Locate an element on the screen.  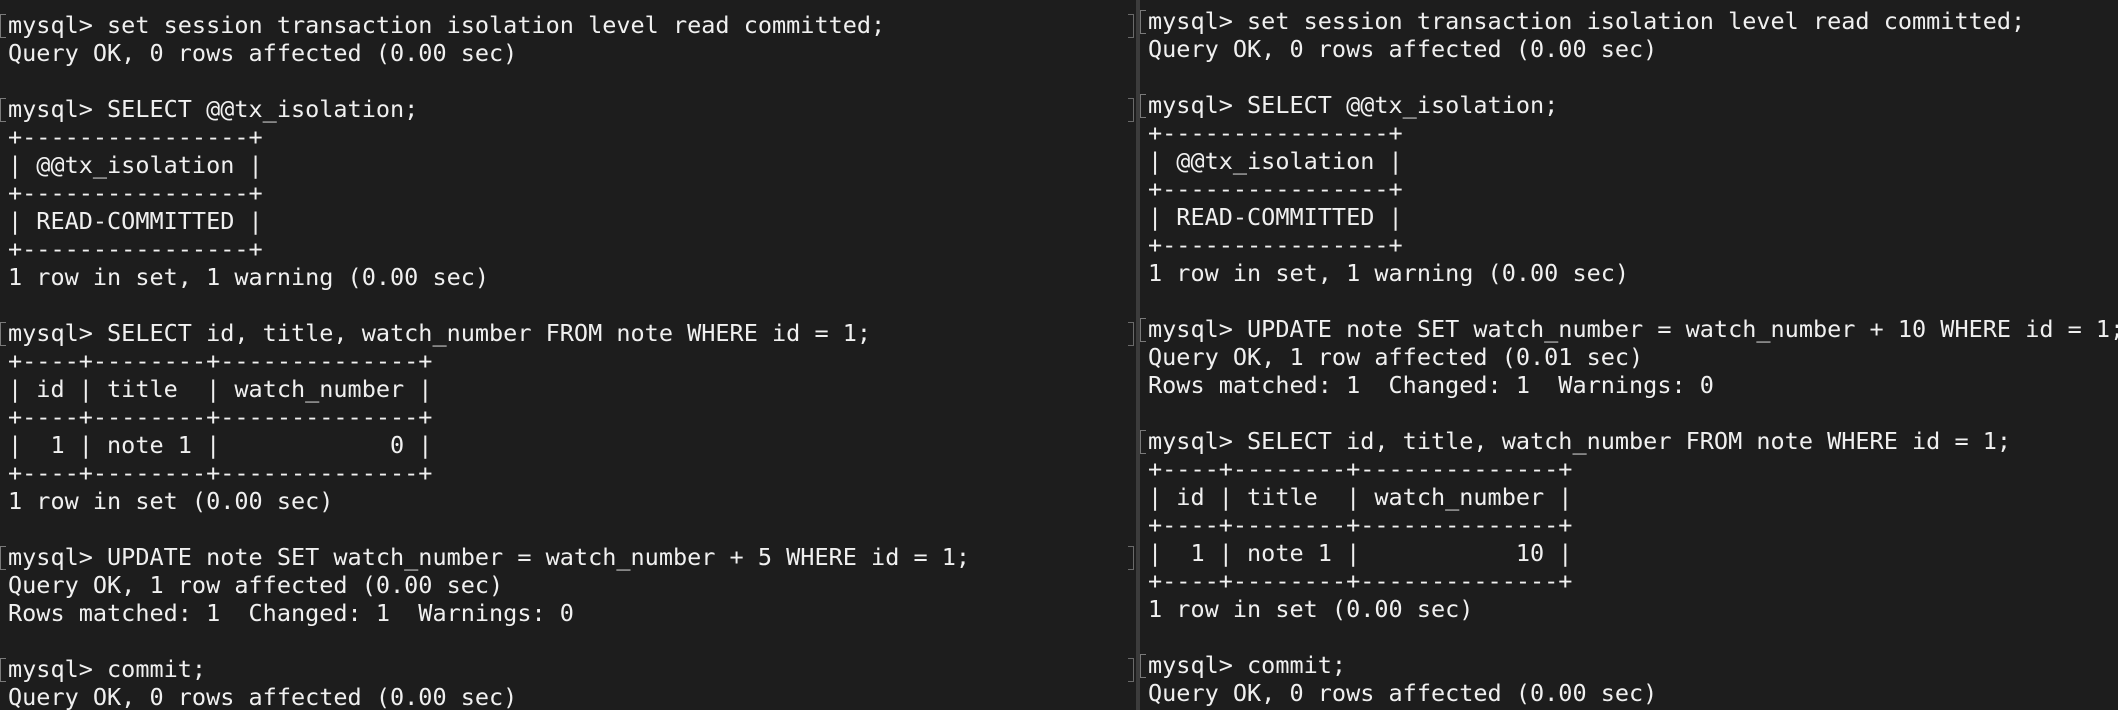
terminal-line: Query OK, 1 row affected (0.01 sec) is located at coordinates (1396, 357).